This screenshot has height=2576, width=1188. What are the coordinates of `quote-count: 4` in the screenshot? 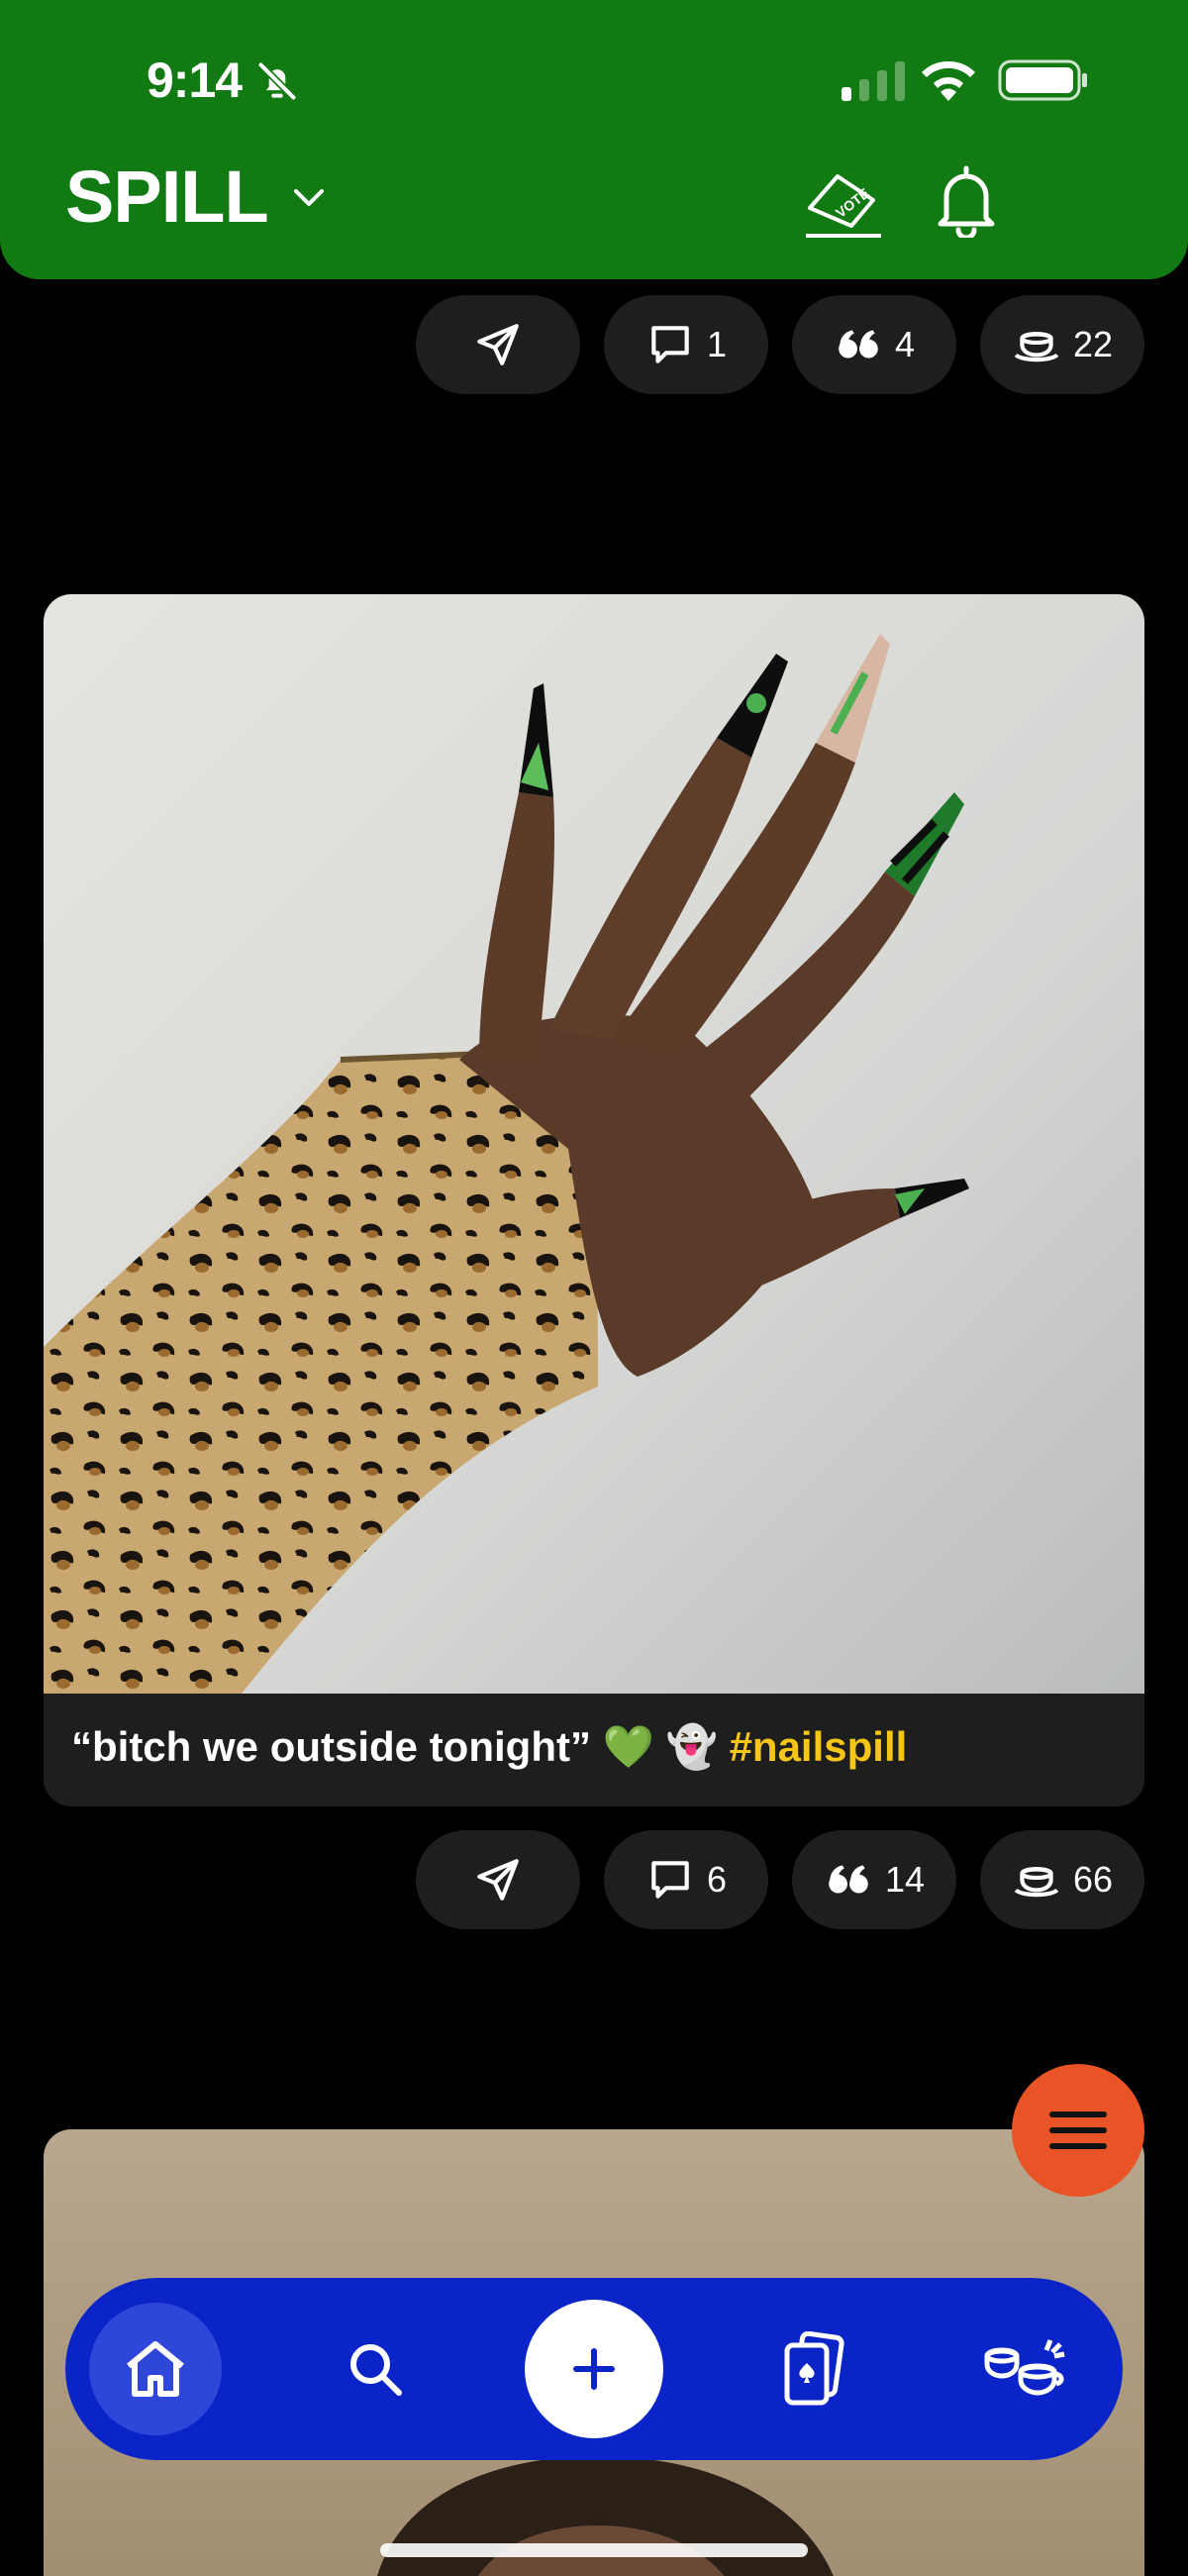 It's located at (905, 344).